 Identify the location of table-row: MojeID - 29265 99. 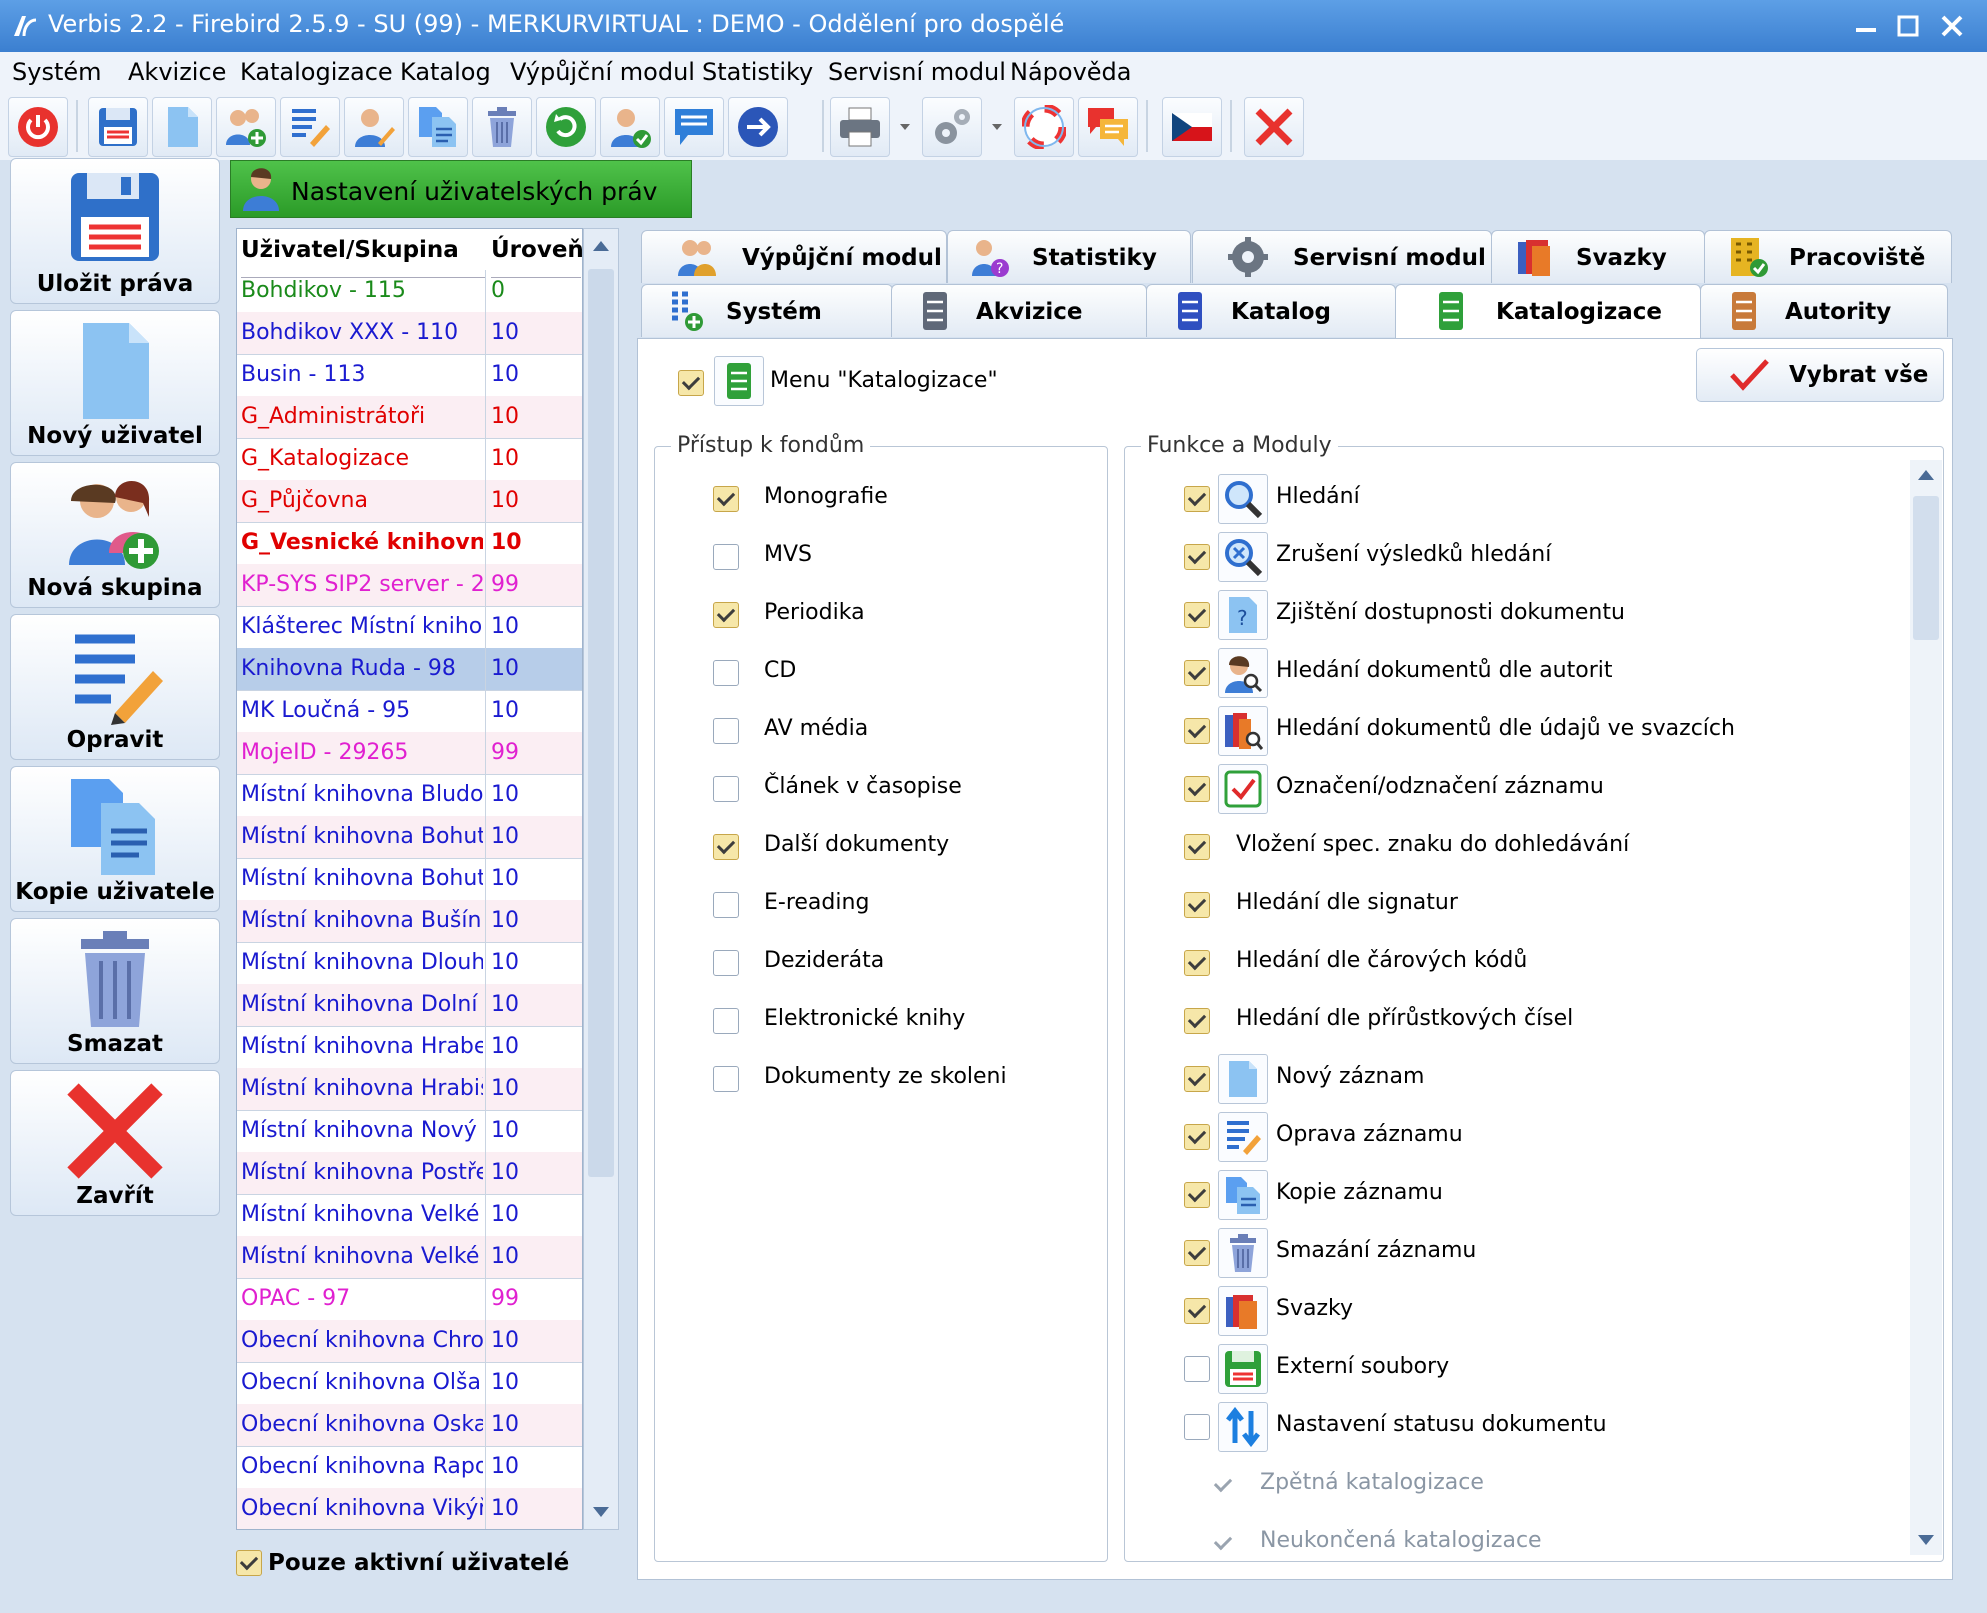
(409, 753).